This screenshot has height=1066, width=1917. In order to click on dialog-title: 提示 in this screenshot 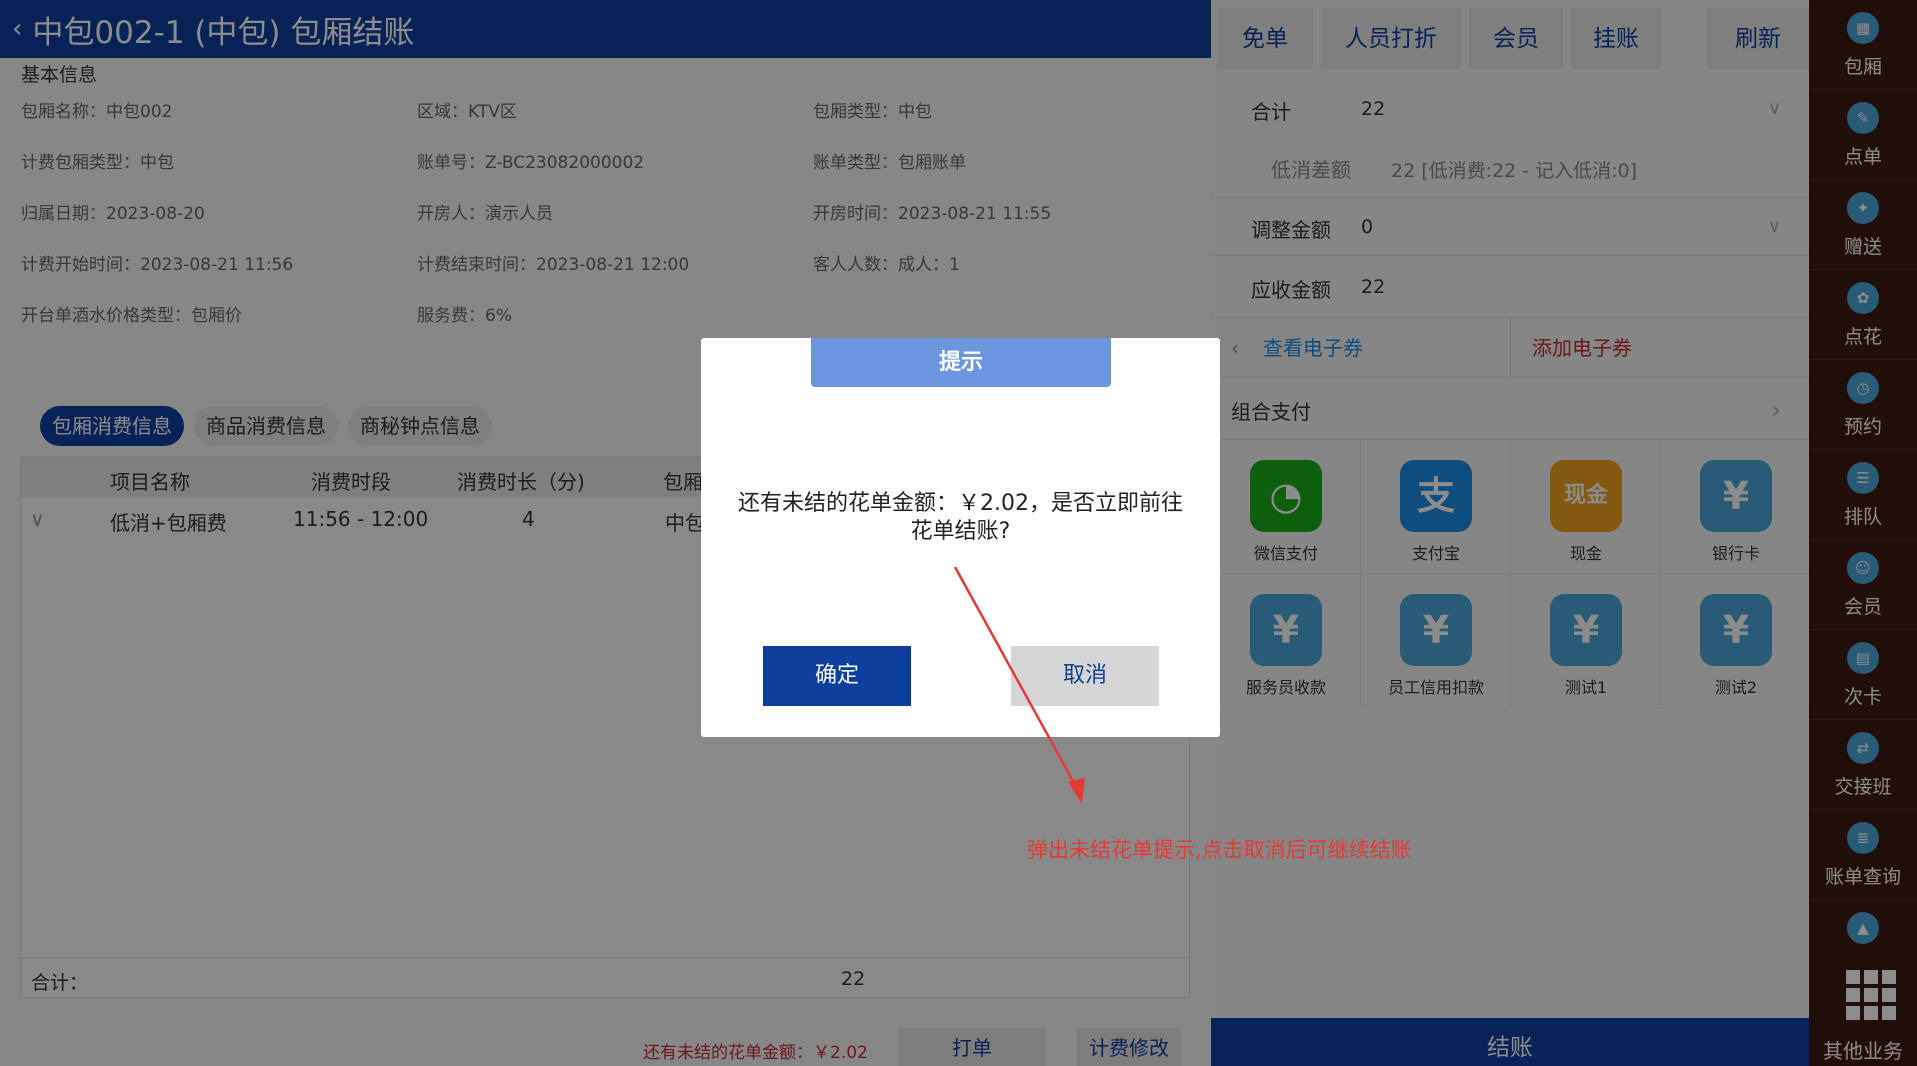, I will do `click(961, 362)`.